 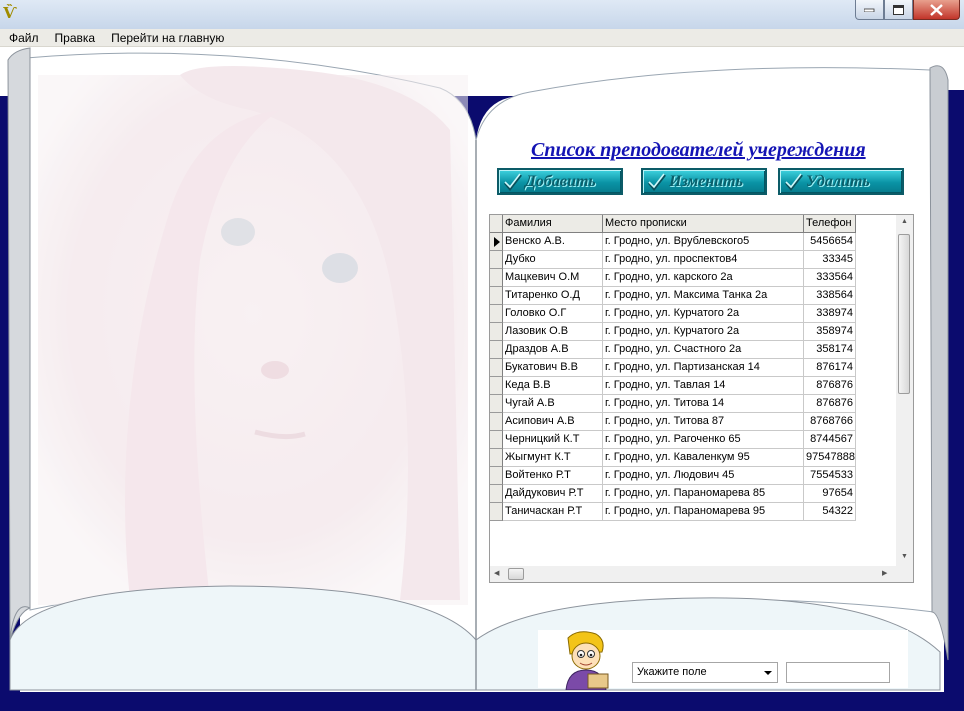 I want to click on cell-surname: Венско А.В., so click(x=553, y=242).